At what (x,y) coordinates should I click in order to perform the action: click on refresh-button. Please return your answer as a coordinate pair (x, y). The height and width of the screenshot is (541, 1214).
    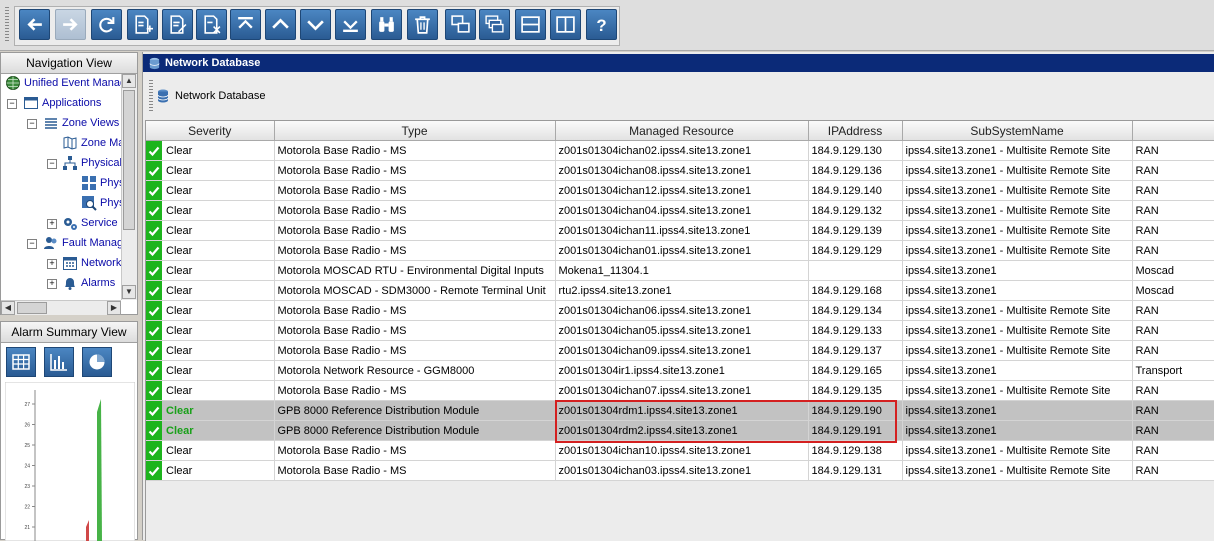
    Looking at the image, I should click on (106, 24).